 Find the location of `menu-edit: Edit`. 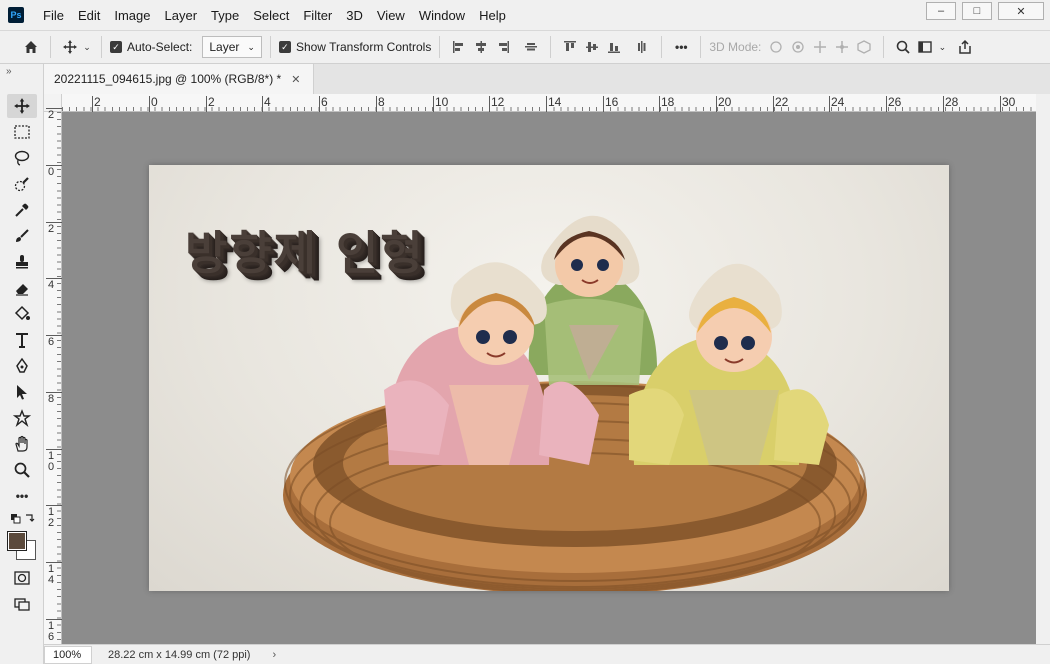

menu-edit: Edit is located at coordinates (89, 15).